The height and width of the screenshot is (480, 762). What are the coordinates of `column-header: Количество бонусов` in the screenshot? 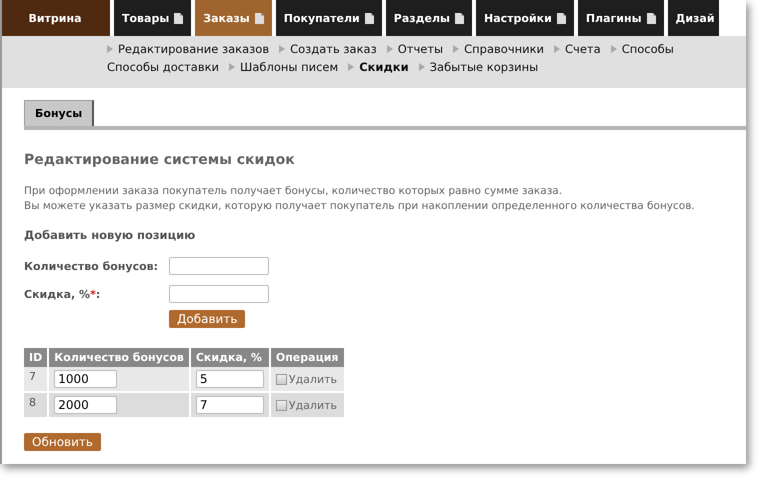 It's located at (119, 357).